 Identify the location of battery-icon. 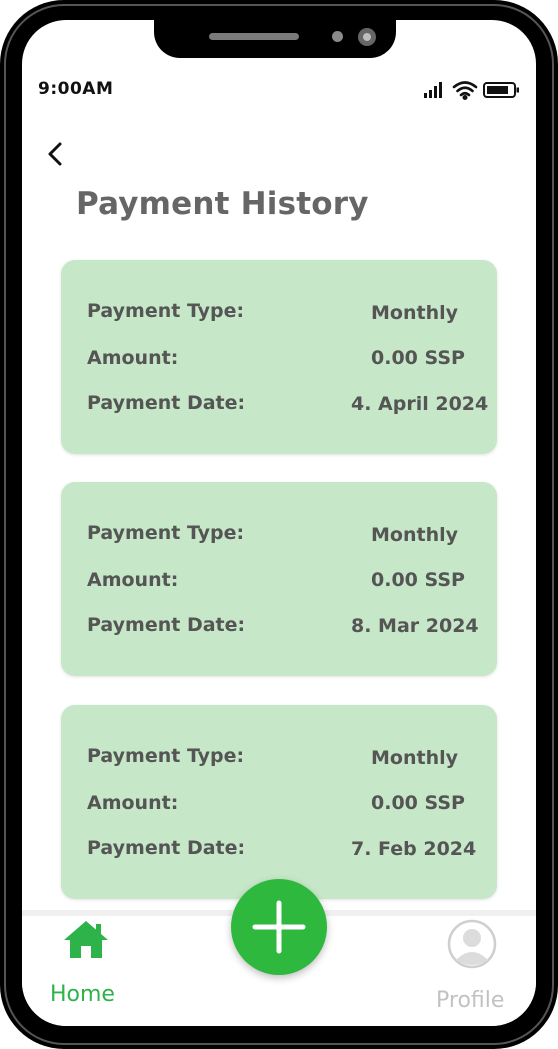
(501, 90).